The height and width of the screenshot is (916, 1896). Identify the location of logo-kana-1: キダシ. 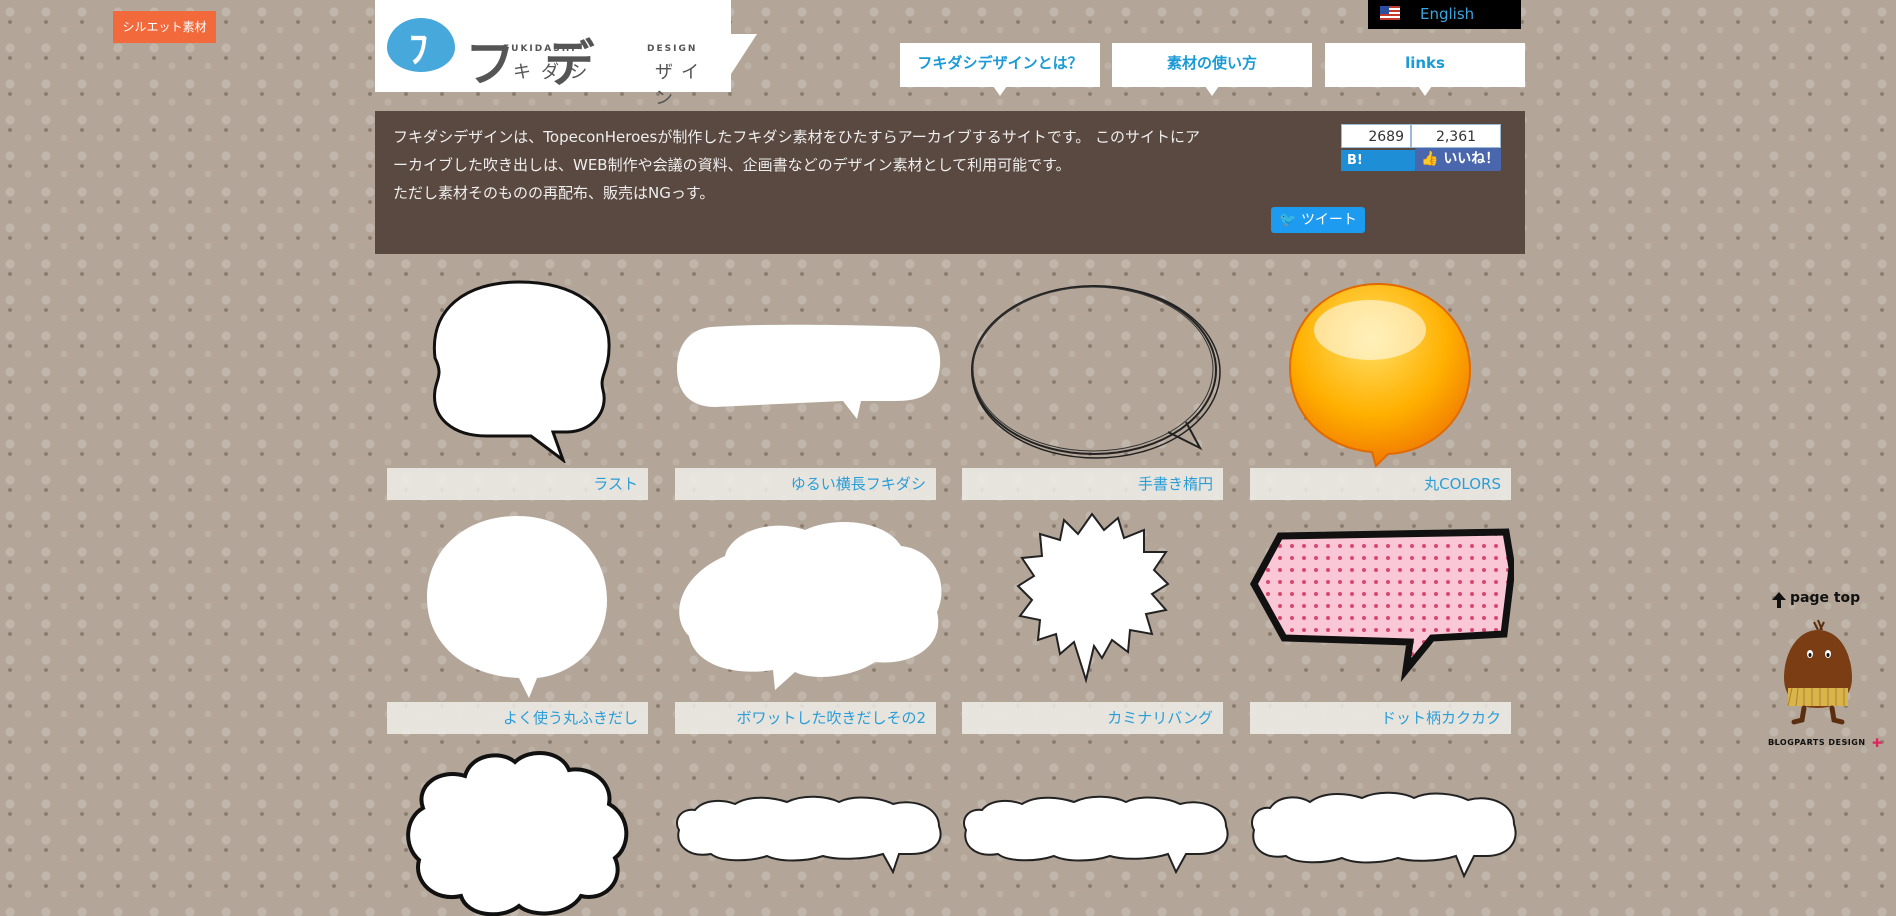
(555, 72).